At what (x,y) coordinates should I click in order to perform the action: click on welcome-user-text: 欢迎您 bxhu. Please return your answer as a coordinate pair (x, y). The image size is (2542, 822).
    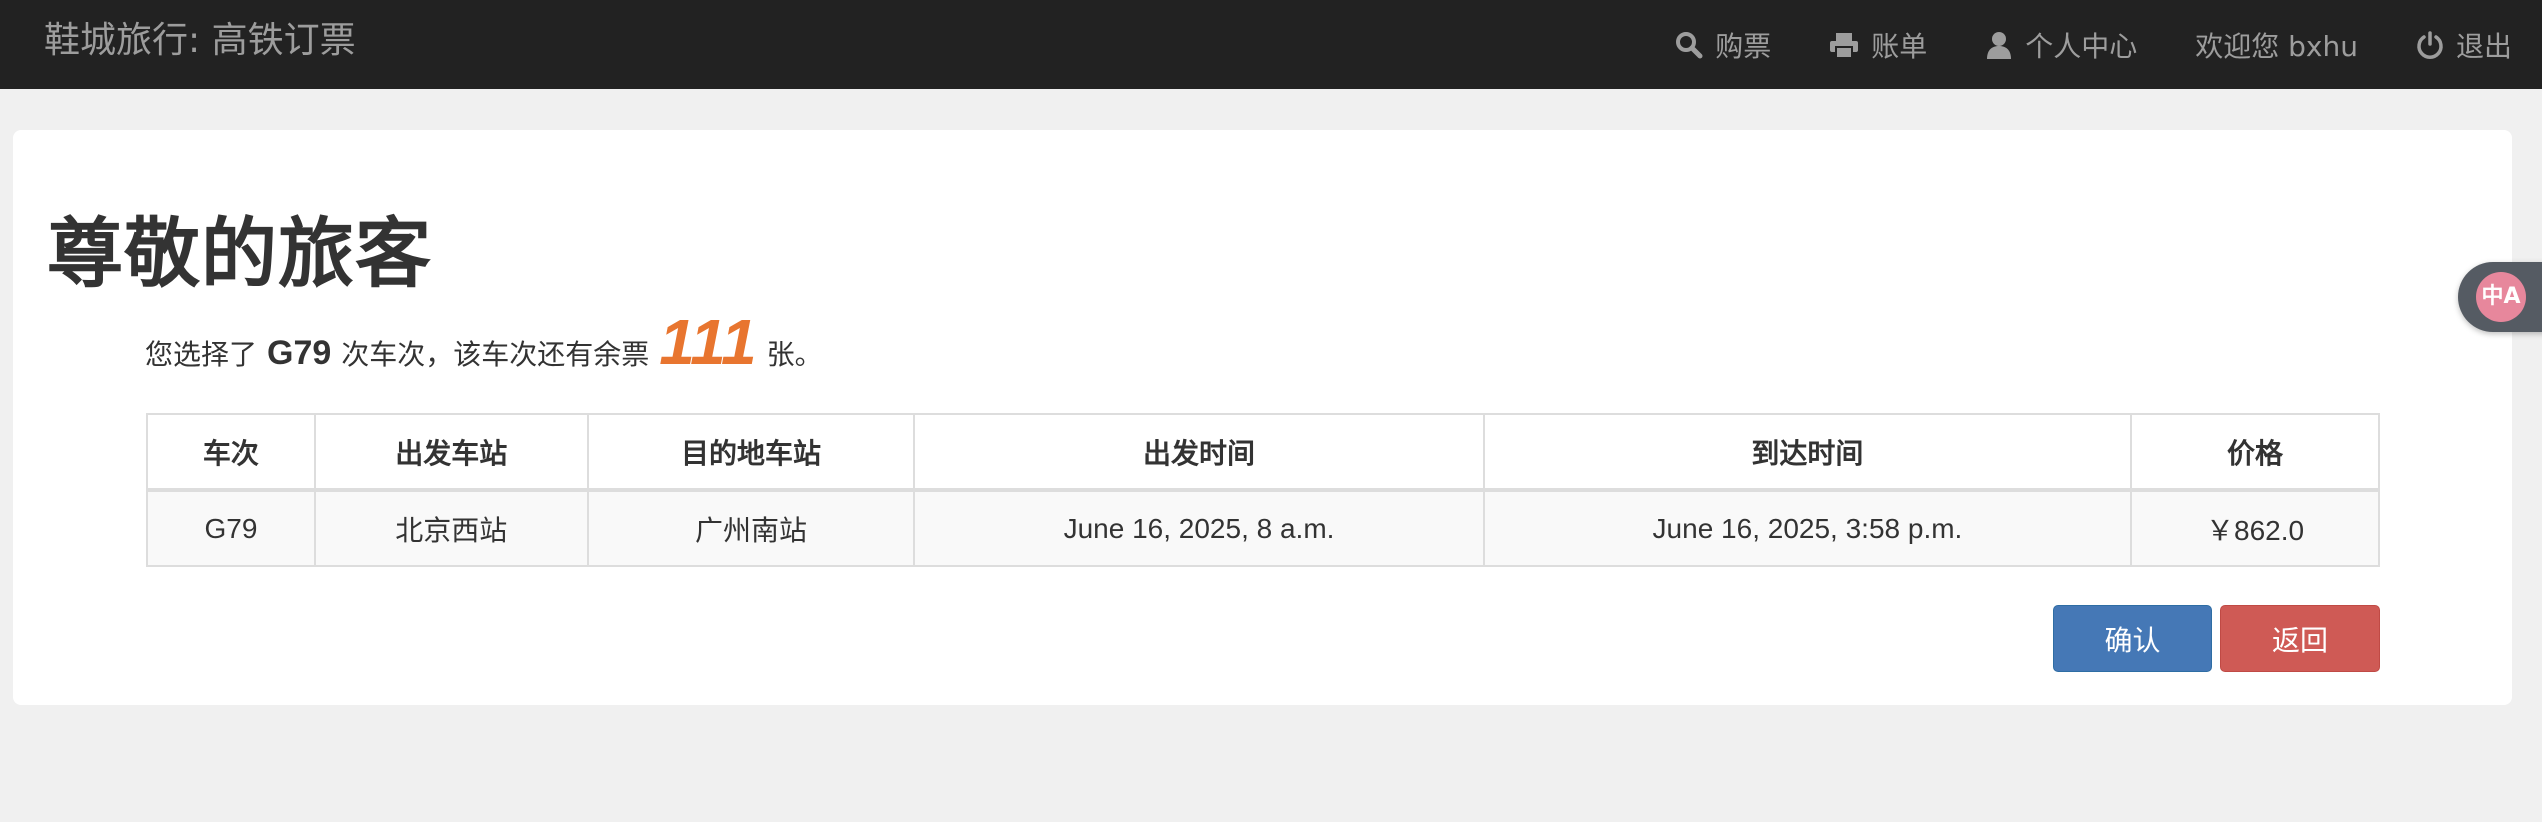
    Looking at the image, I should click on (2276, 46).